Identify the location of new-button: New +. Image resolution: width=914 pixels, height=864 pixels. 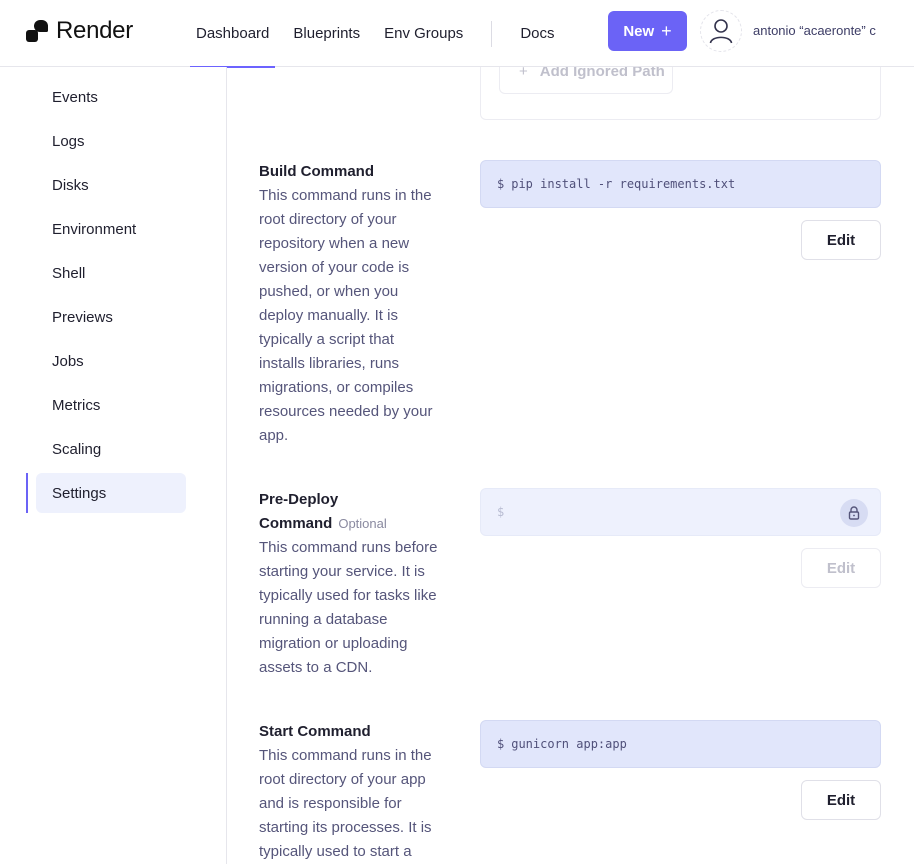
(647, 31).